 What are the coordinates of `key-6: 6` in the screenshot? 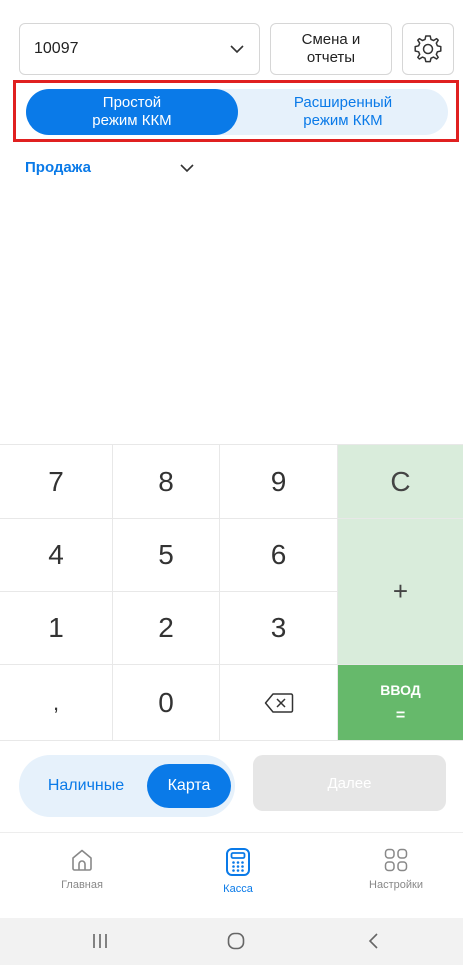 It's located at (279, 555).